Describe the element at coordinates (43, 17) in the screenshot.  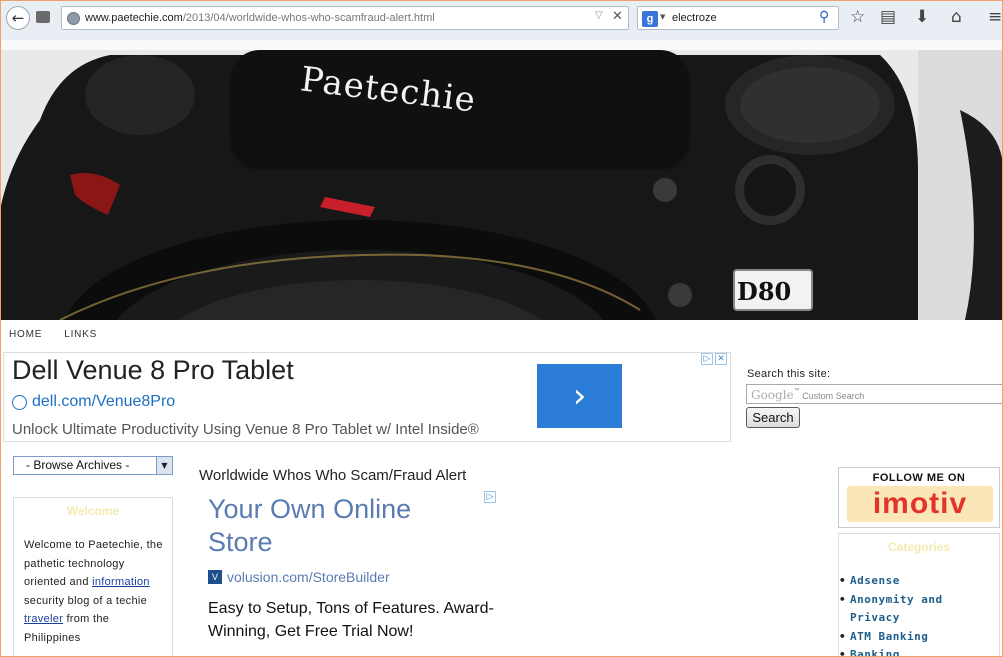
I see `tab-groups-icon` at that location.